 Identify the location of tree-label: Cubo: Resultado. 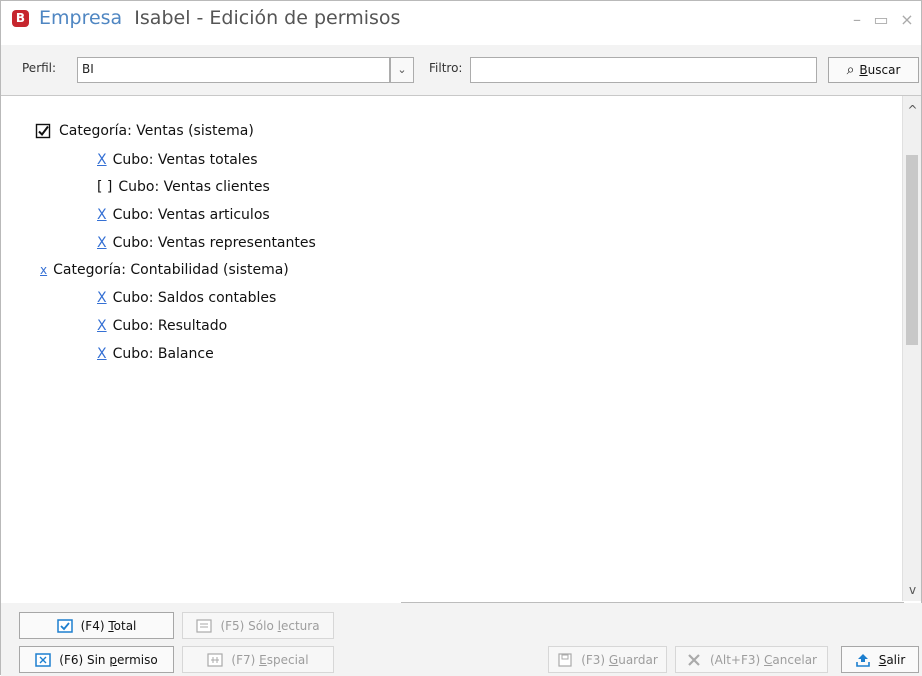
(170, 326).